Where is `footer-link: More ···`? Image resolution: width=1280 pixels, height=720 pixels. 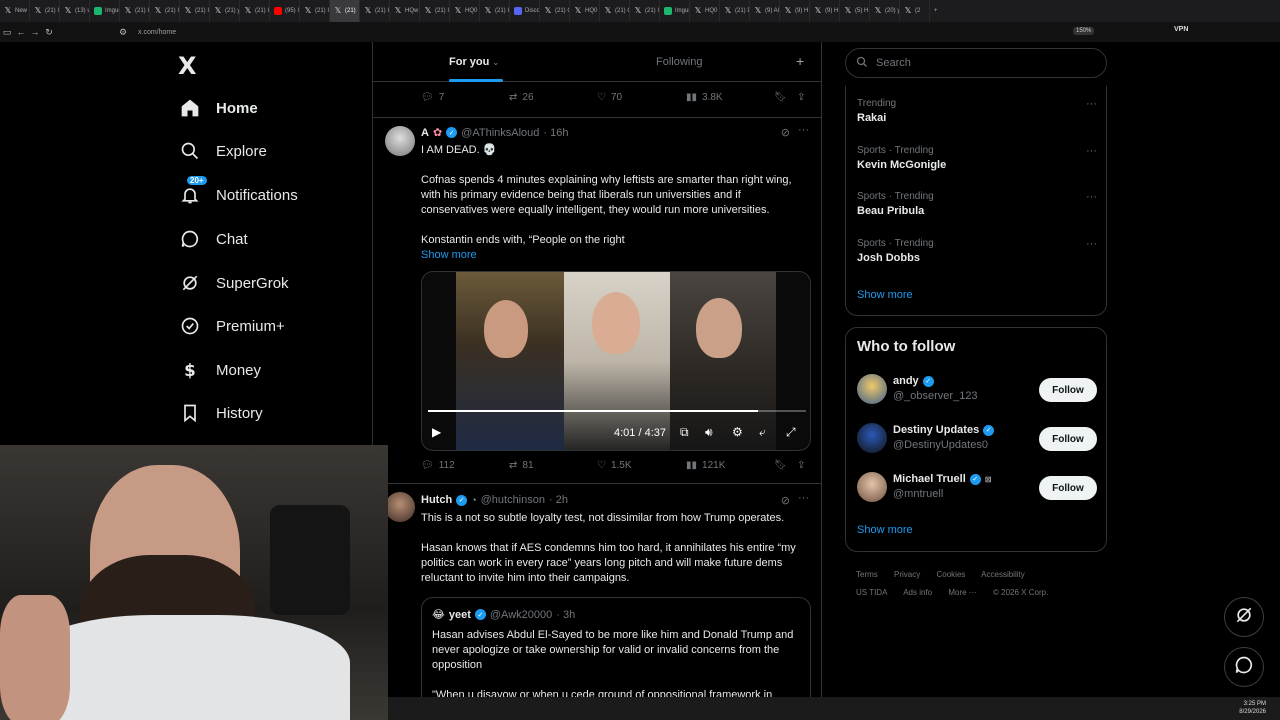 footer-link: More ··· is located at coordinates (962, 592).